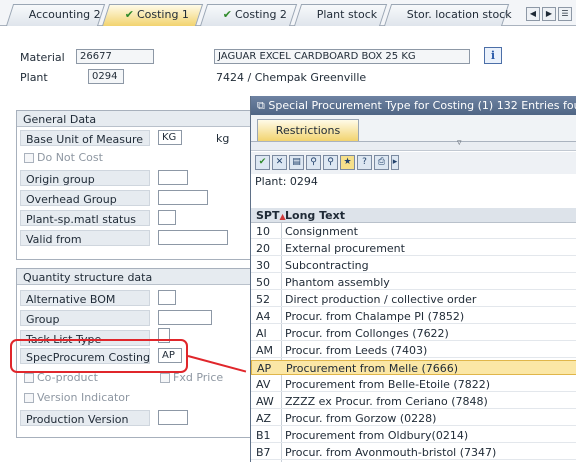 The height and width of the screenshot is (462, 576). What do you see at coordinates (391, 452) in the screenshot?
I see `spt-long-text: Procur. from Avonmouth-bristol (7347)` at bounding box center [391, 452].